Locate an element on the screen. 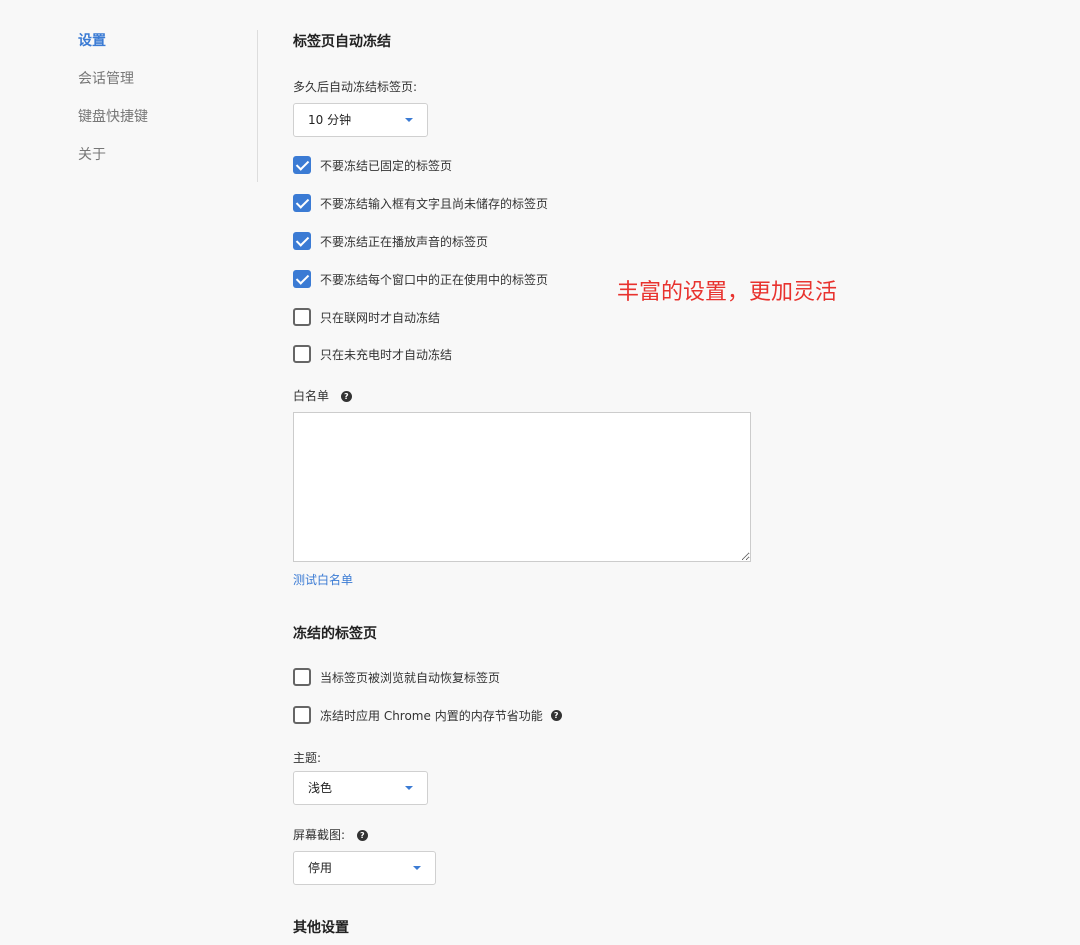  option-never-freeze-unsaved-input: 不要冻结输入框有文字且尚未储存的标签页 is located at coordinates (420, 203).